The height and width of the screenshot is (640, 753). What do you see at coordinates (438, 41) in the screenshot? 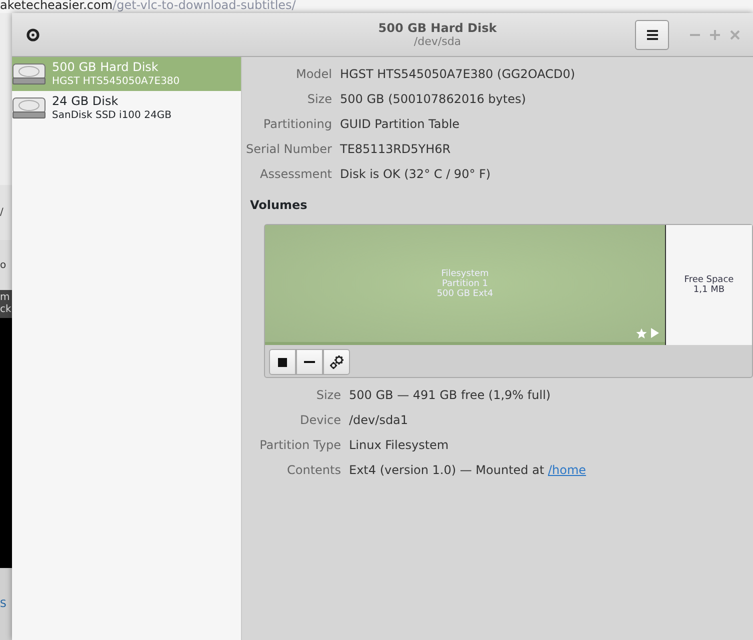
I see `window-subtitle: /dev/sda` at bounding box center [438, 41].